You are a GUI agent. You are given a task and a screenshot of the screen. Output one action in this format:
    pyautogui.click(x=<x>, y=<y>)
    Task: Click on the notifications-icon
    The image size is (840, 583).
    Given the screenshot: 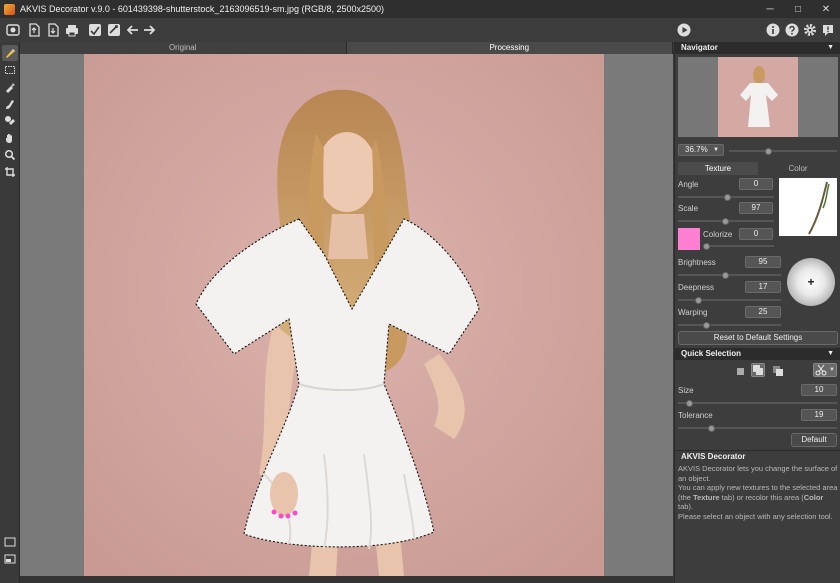 What is the action you would take?
    pyautogui.click(x=828, y=30)
    